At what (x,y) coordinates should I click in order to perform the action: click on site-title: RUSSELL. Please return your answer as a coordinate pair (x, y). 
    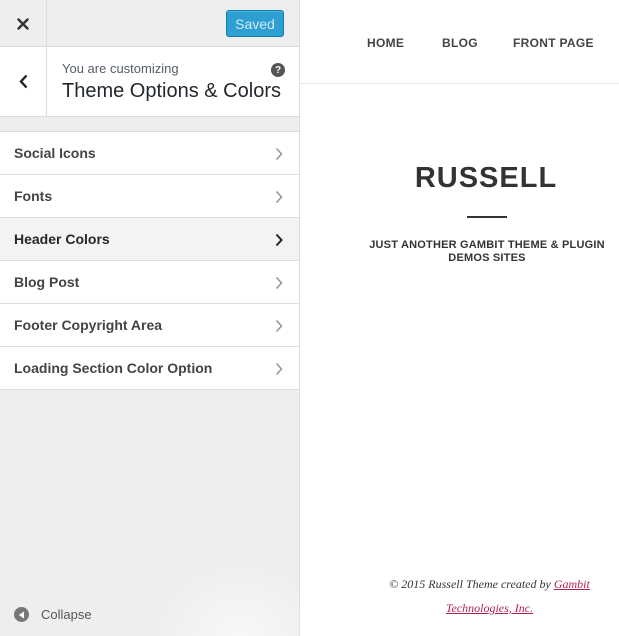
    Looking at the image, I should click on (459, 178).